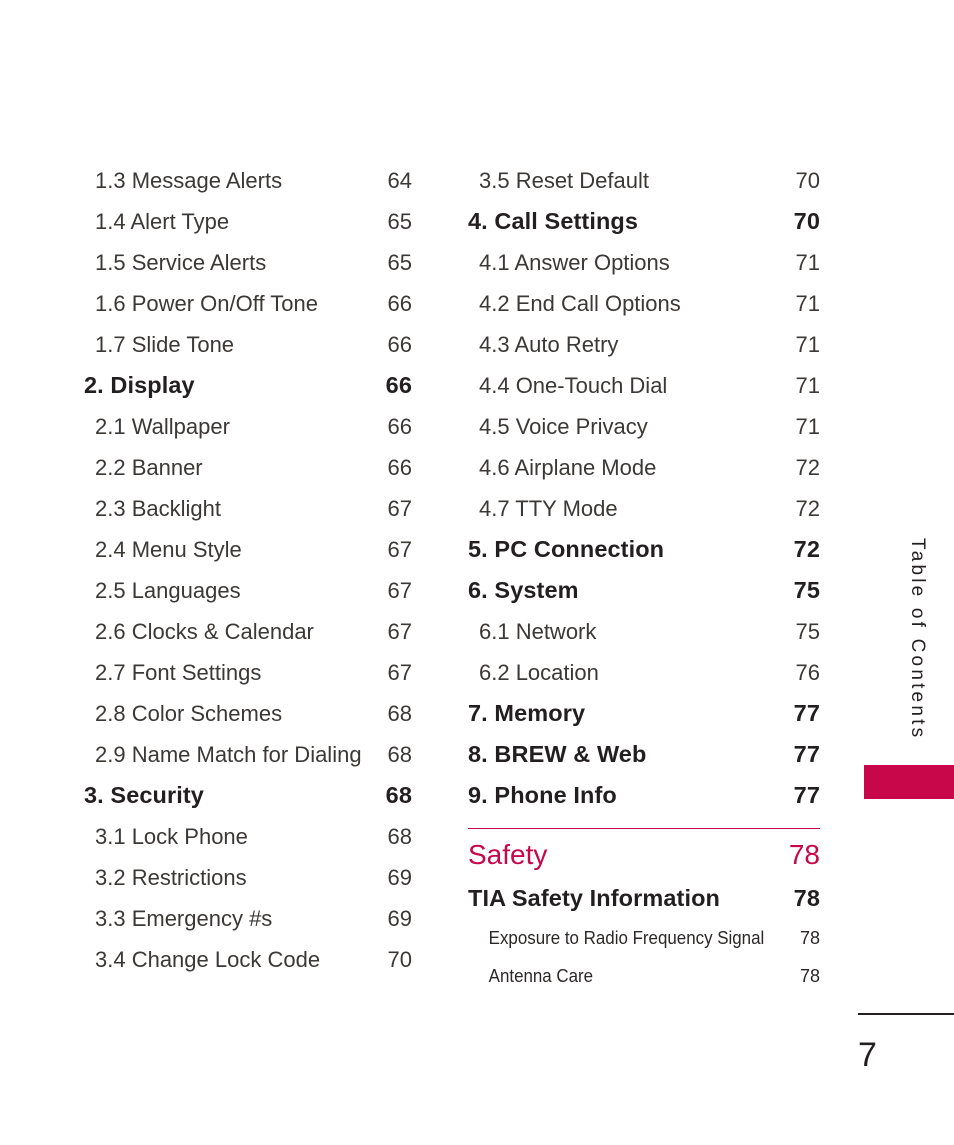 The width and height of the screenshot is (954, 1145). I want to click on toc-entry: 4.6 Airplane Mode 72, so click(644, 467).